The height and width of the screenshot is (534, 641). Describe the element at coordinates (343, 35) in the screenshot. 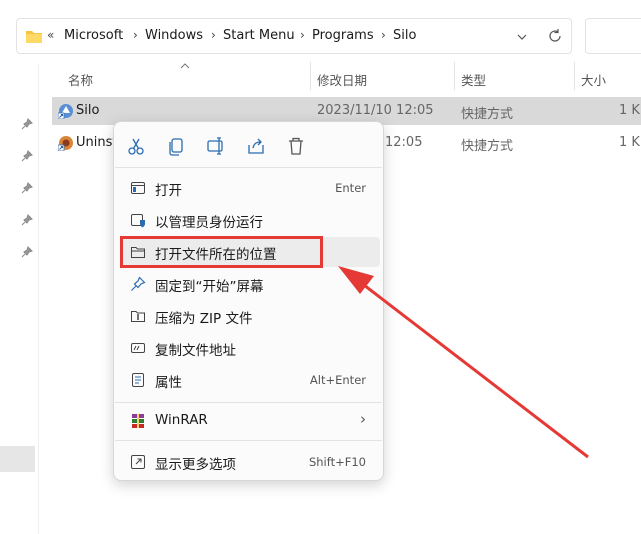

I see `breadcrumb-item: Programs` at that location.